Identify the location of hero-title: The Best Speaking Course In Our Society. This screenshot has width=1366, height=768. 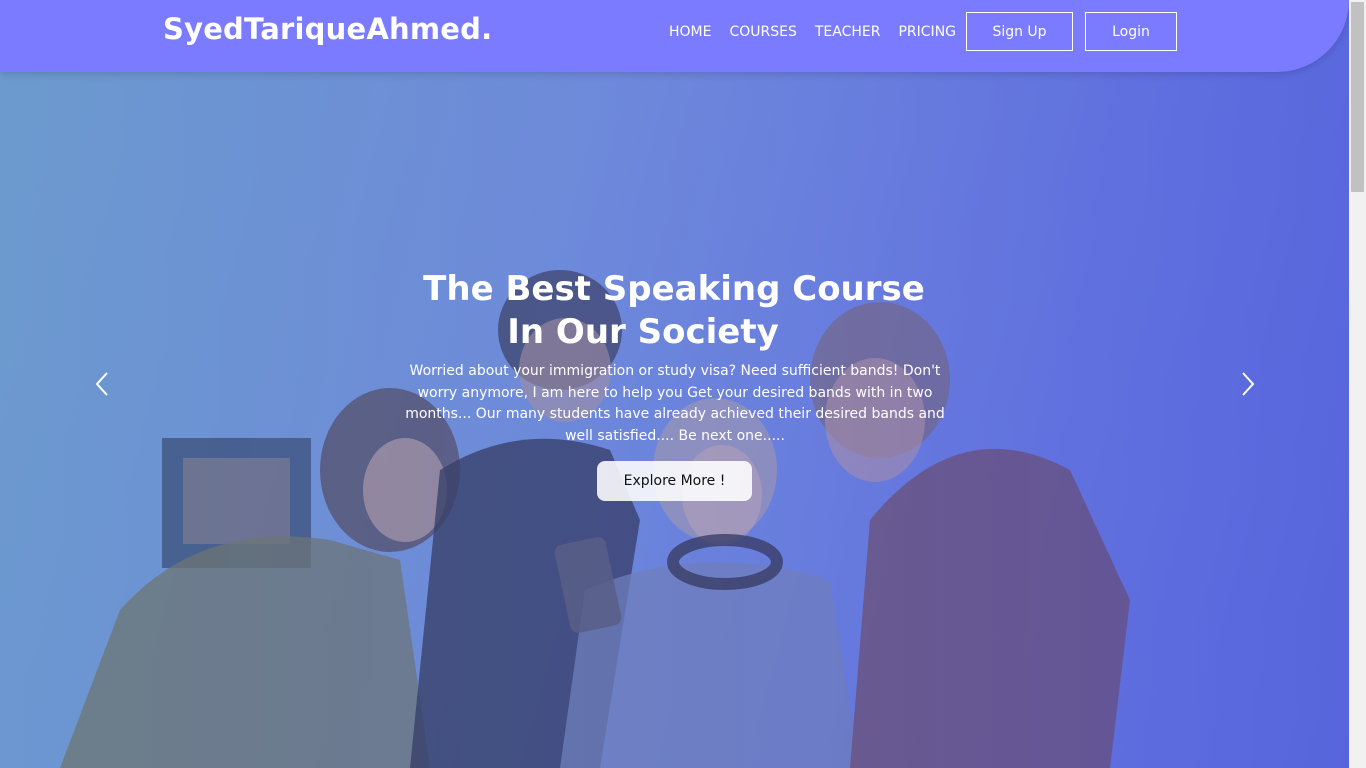
(674, 311).